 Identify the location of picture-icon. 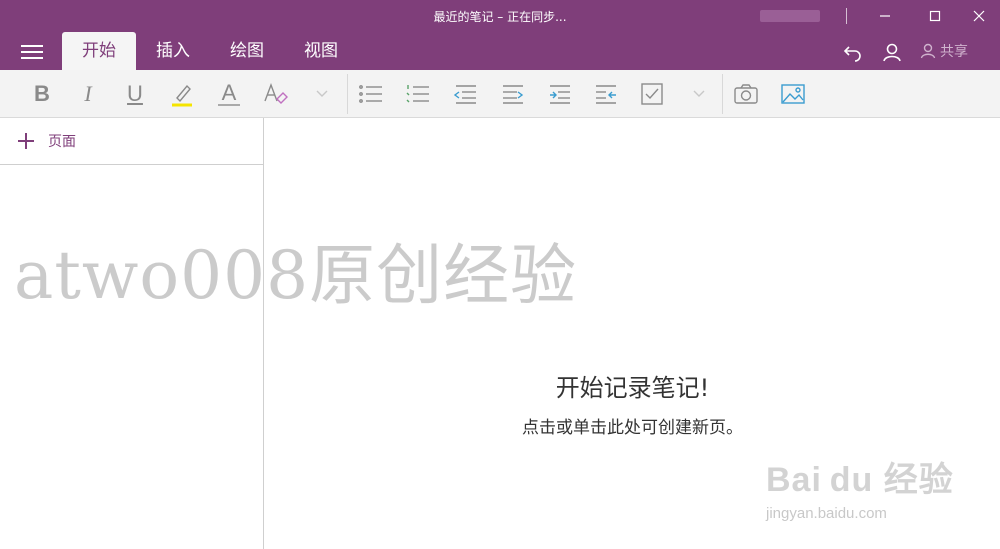
(793, 94).